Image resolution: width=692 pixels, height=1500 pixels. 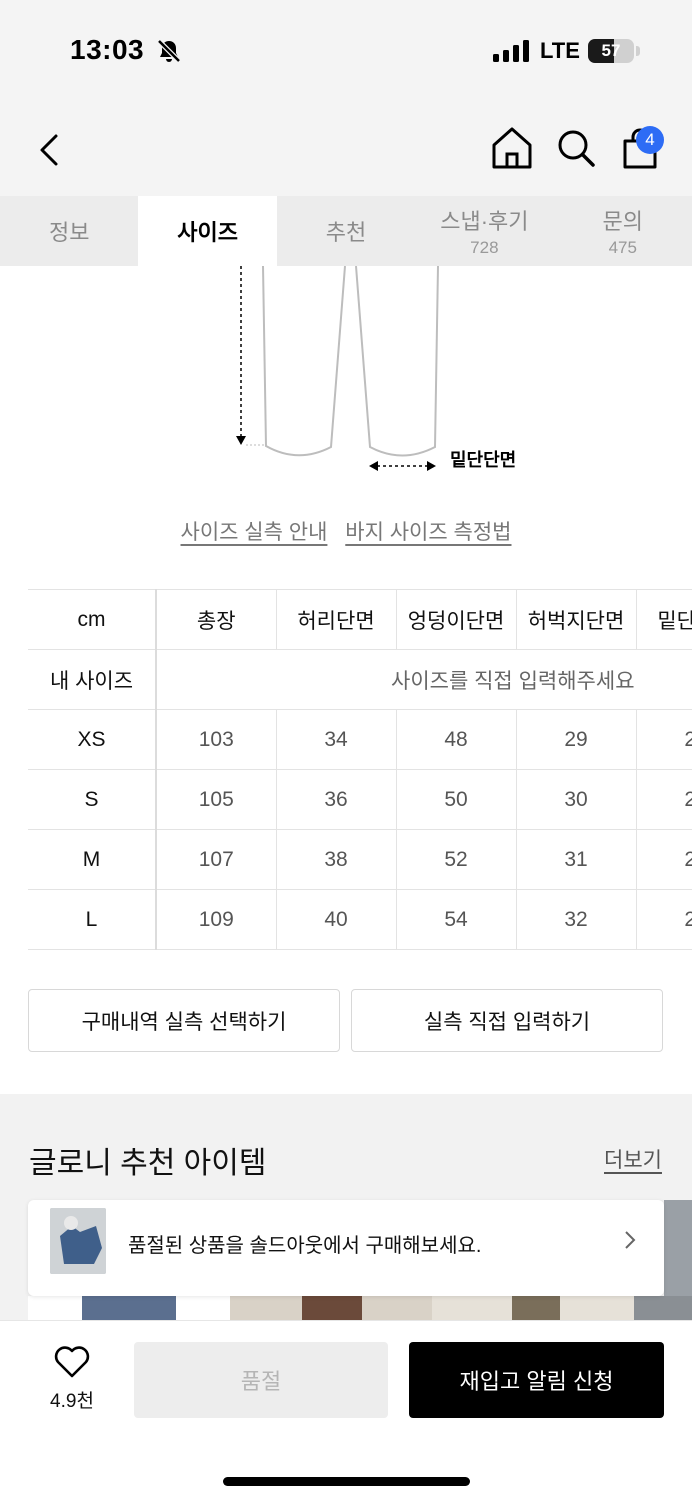 What do you see at coordinates (92, 799) in the screenshot?
I see `size-label: S` at bounding box center [92, 799].